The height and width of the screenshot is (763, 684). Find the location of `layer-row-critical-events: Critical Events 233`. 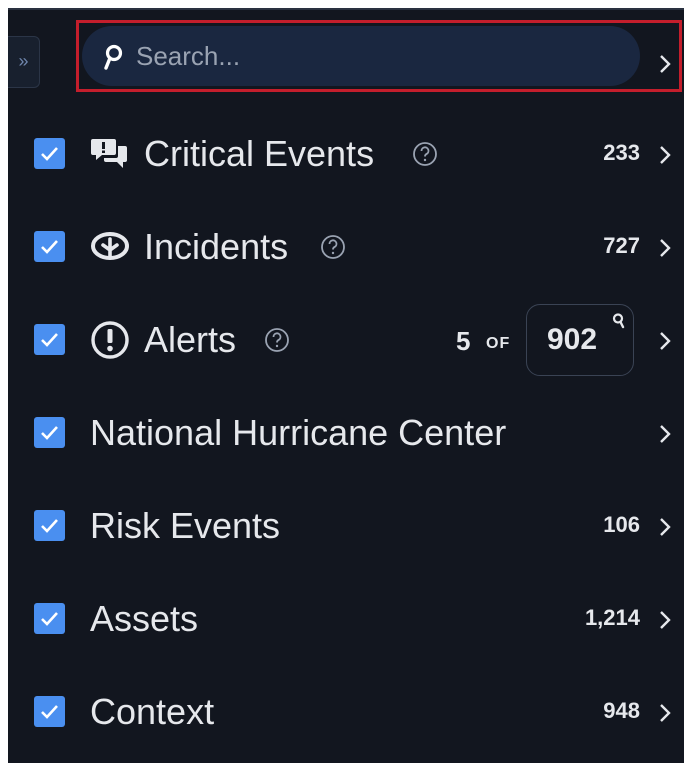

layer-row-critical-events: Critical Events 233 is located at coordinates (346, 154).